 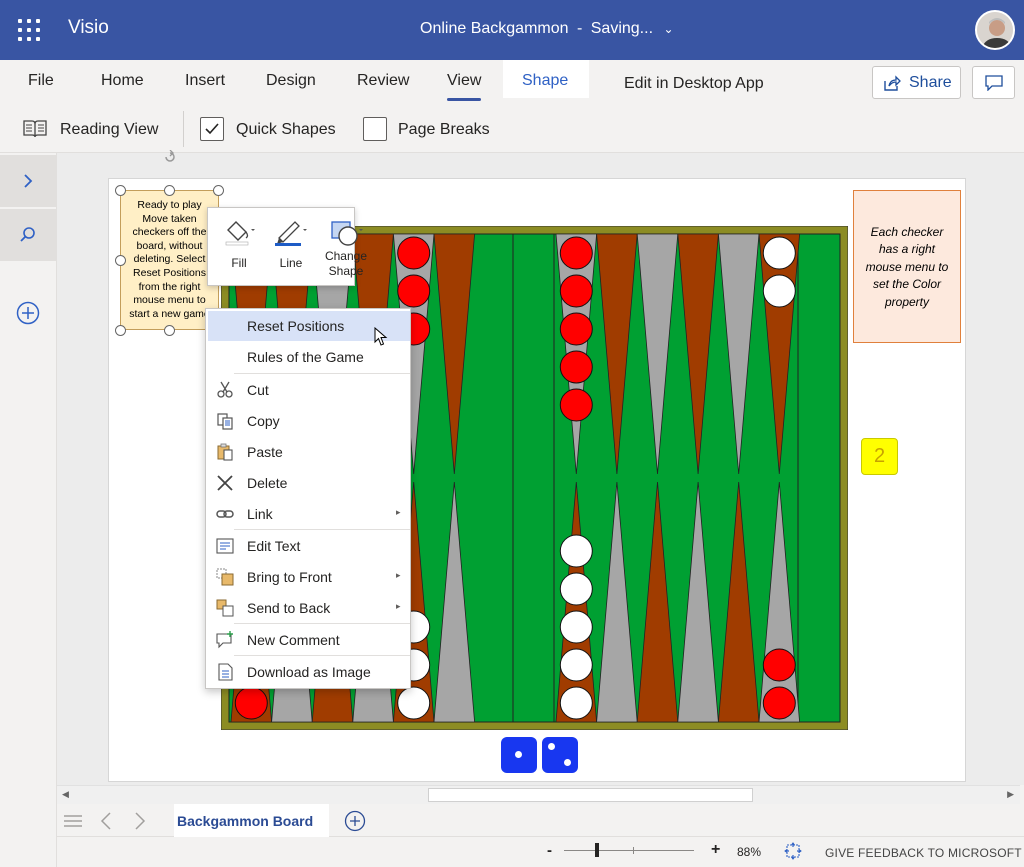 What do you see at coordinates (73, 821) in the screenshot?
I see `all-pages-menu-icon` at bounding box center [73, 821].